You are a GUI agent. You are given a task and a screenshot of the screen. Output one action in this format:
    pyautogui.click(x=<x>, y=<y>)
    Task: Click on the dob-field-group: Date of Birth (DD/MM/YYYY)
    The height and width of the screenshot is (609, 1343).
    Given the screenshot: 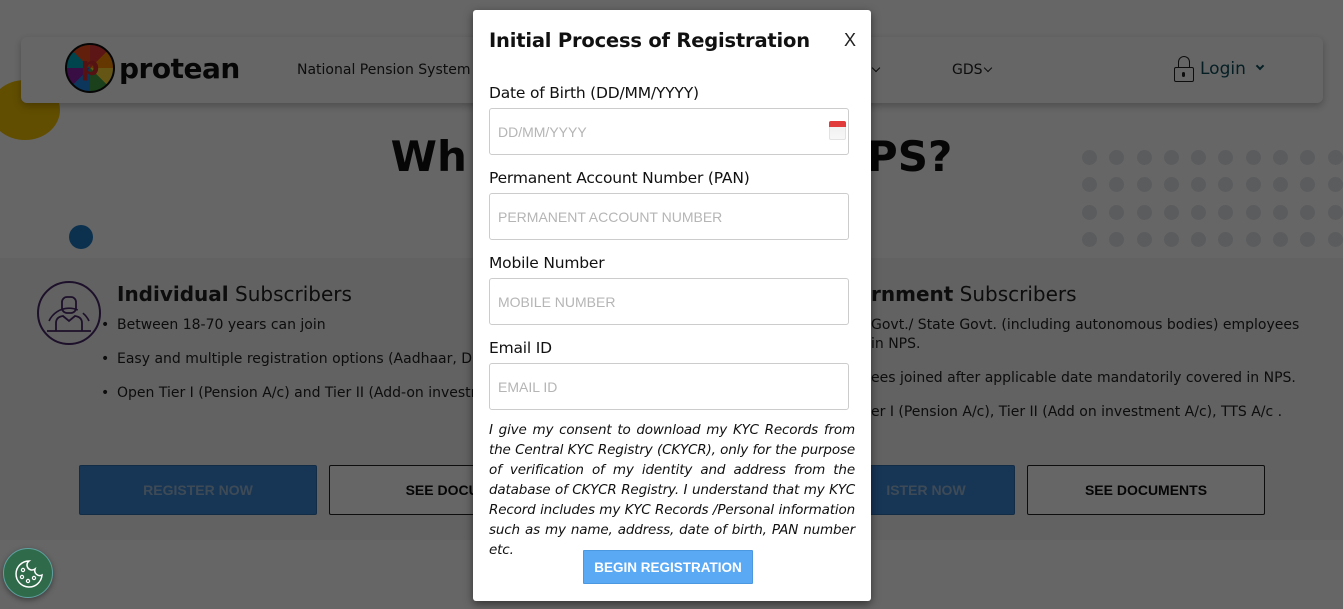 What is the action you would take?
    pyautogui.click(x=669, y=119)
    